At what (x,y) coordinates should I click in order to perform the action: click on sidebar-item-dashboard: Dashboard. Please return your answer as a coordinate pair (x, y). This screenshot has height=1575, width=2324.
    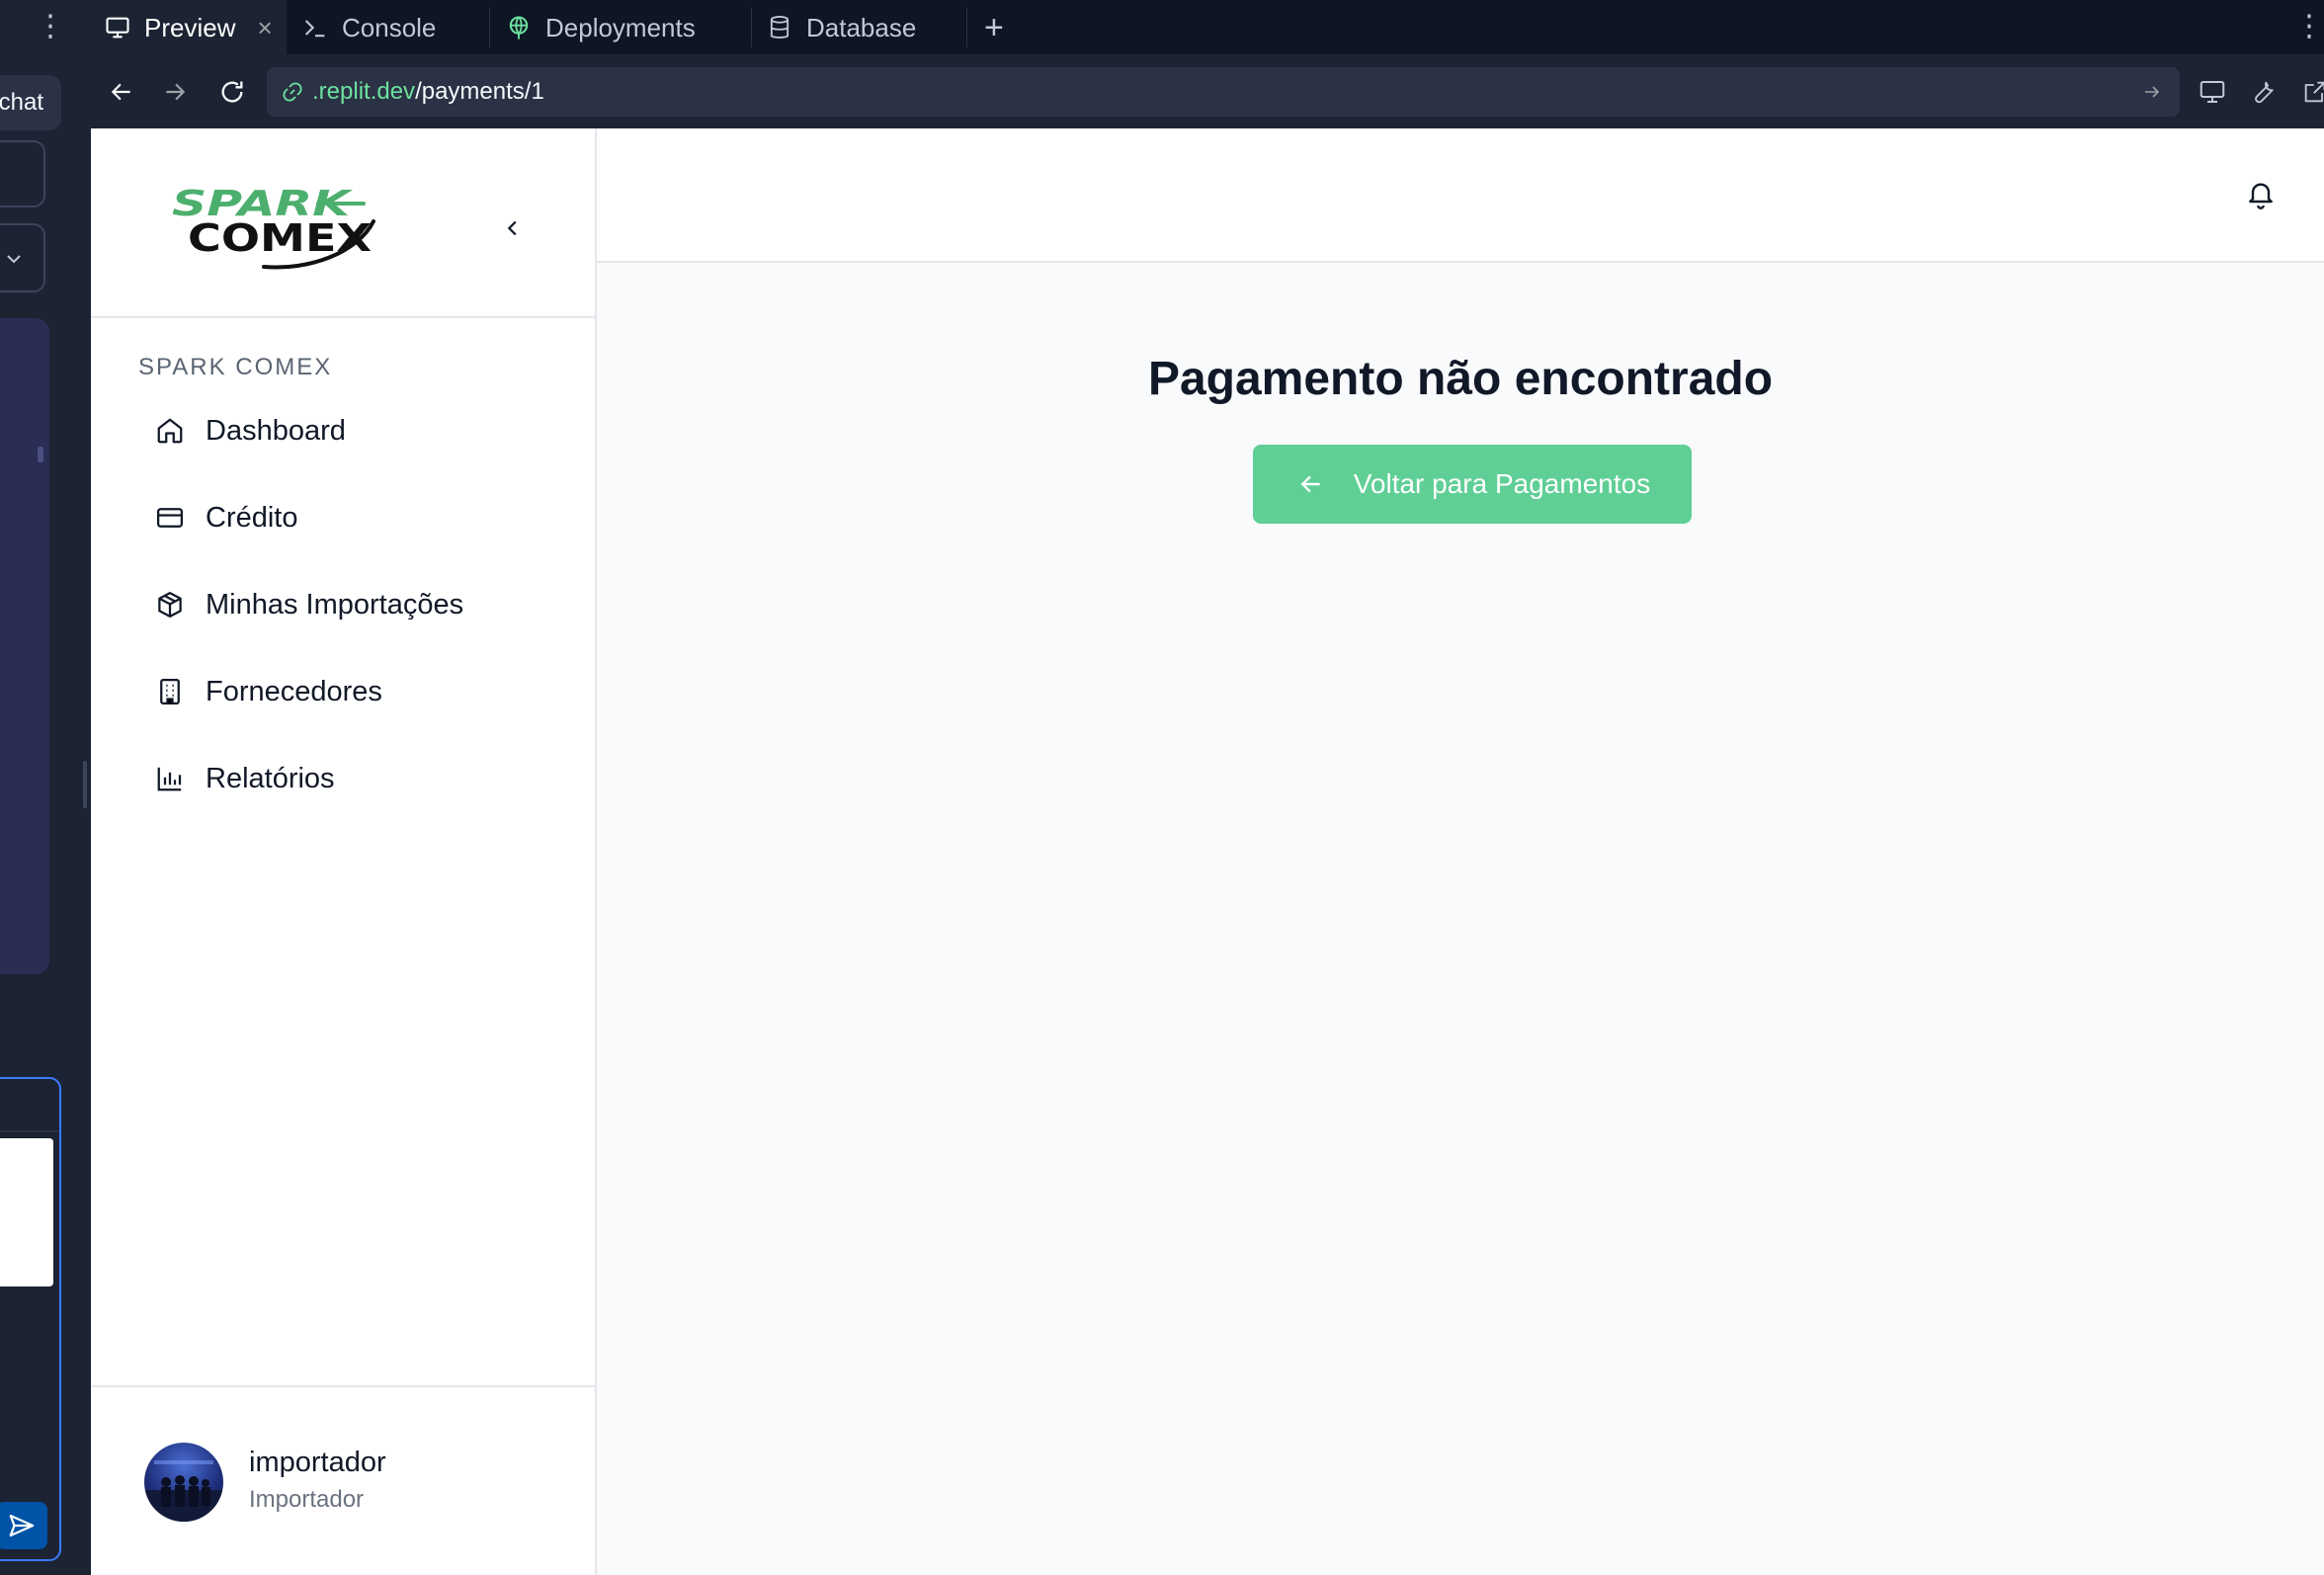
    Looking at the image, I should click on (343, 430).